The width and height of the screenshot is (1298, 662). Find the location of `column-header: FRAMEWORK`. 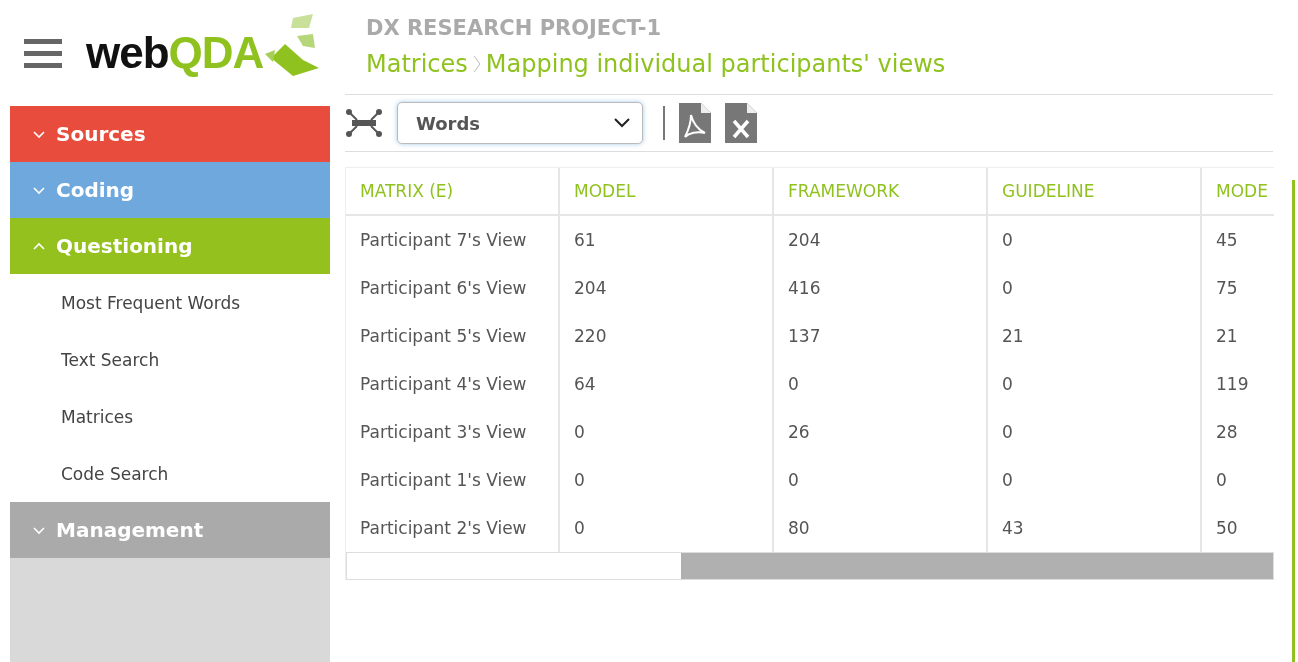

column-header: FRAMEWORK is located at coordinates (880, 191).